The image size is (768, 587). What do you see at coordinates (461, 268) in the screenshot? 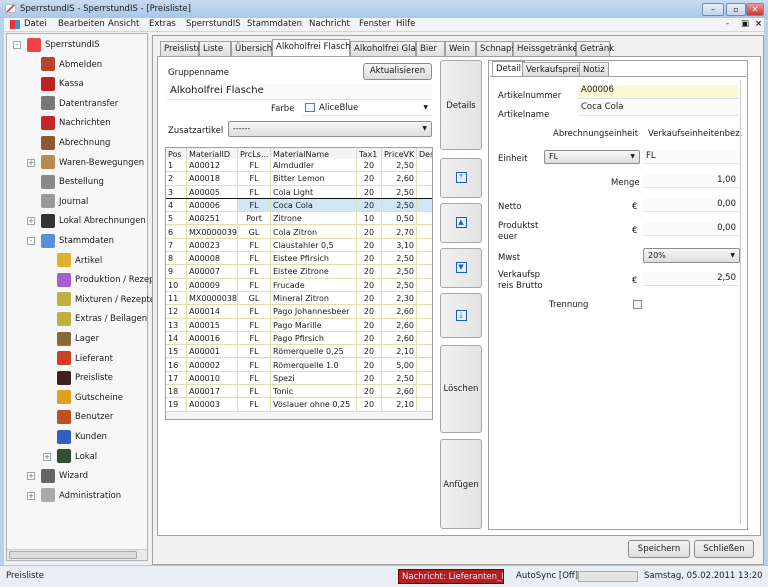
I see `move-down-button: ▼` at bounding box center [461, 268].